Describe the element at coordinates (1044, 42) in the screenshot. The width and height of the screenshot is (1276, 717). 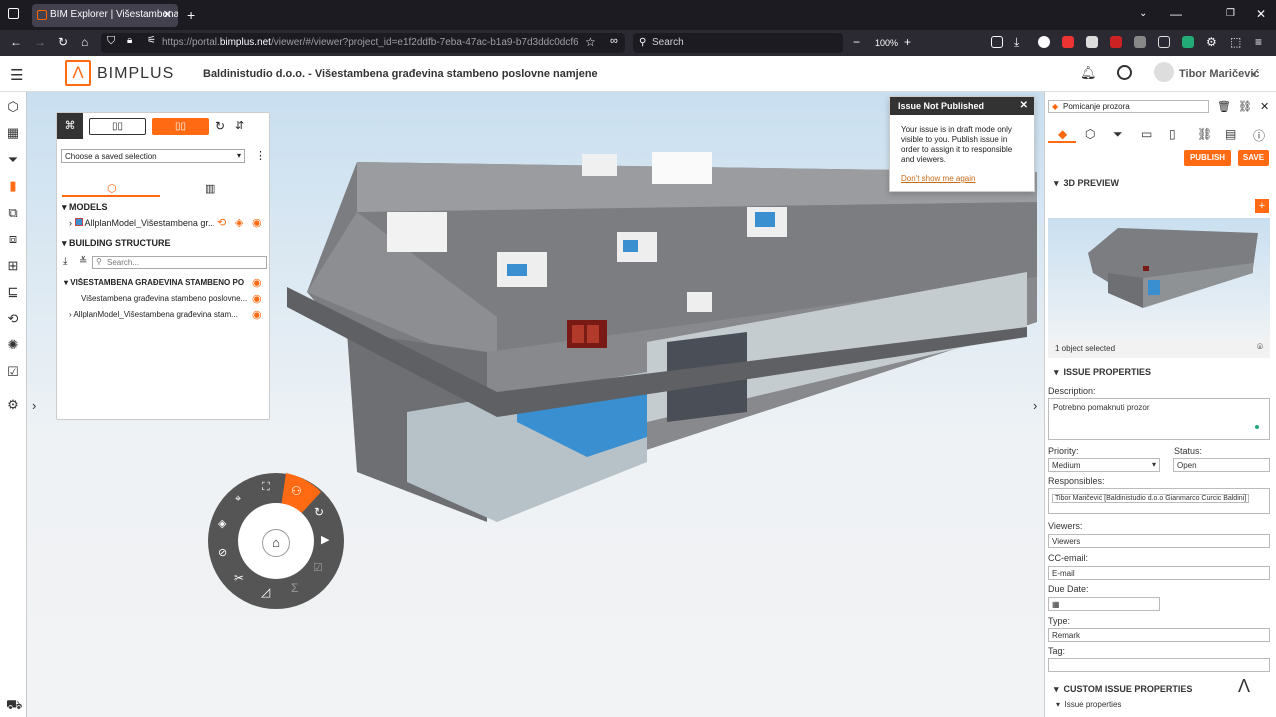
I see `extension-t-icon` at that location.